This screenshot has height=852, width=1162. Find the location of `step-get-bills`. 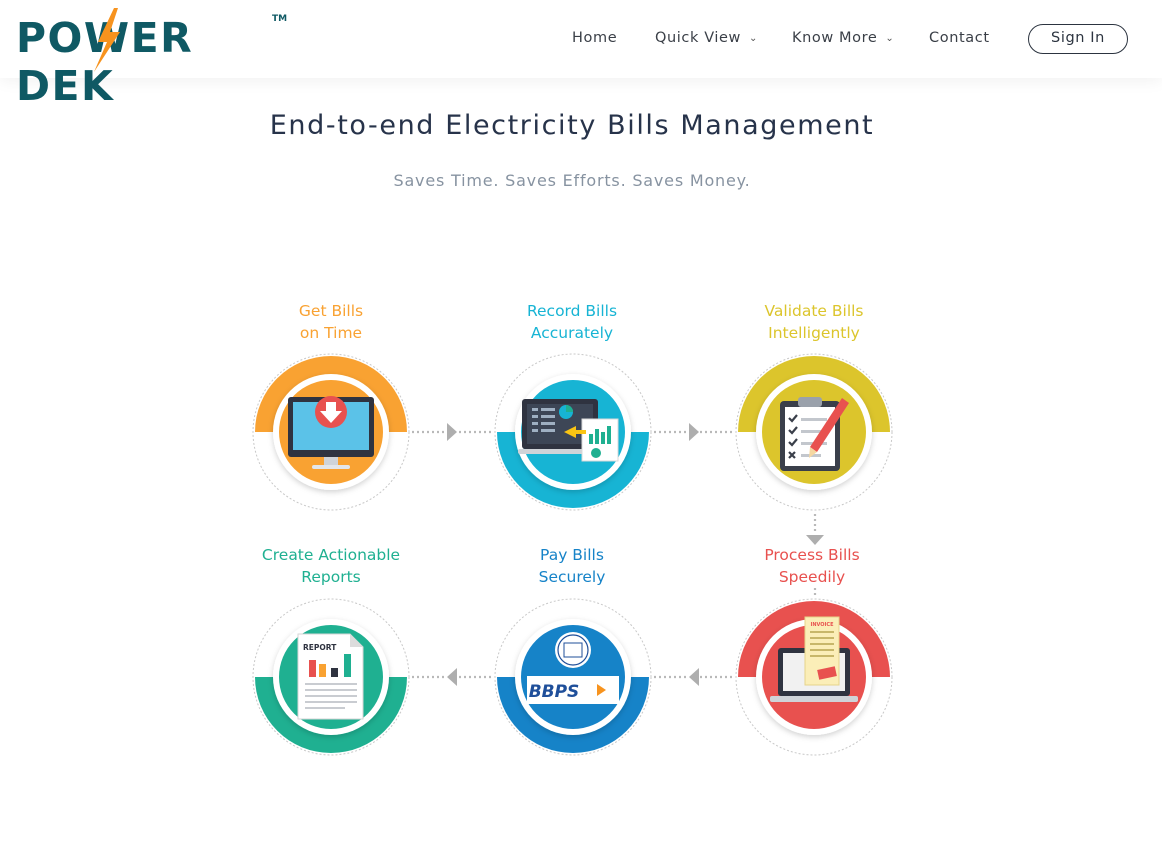

step-get-bills is located at coordinates (331, 432).